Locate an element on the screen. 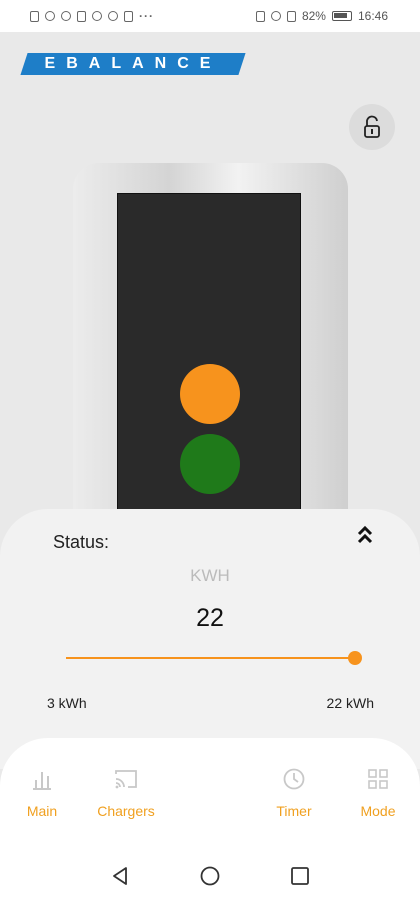  nav-item-timer: Timer is located at coordinates (294, 792).